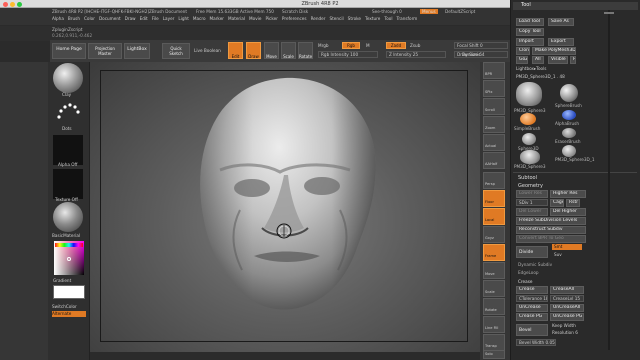 Image resolution: width=640 pixels, height=360 pixels. Describe the element at coordinates (60, 29) in the screenshot. I see `menu-zplugin: Zplugin` at that location.